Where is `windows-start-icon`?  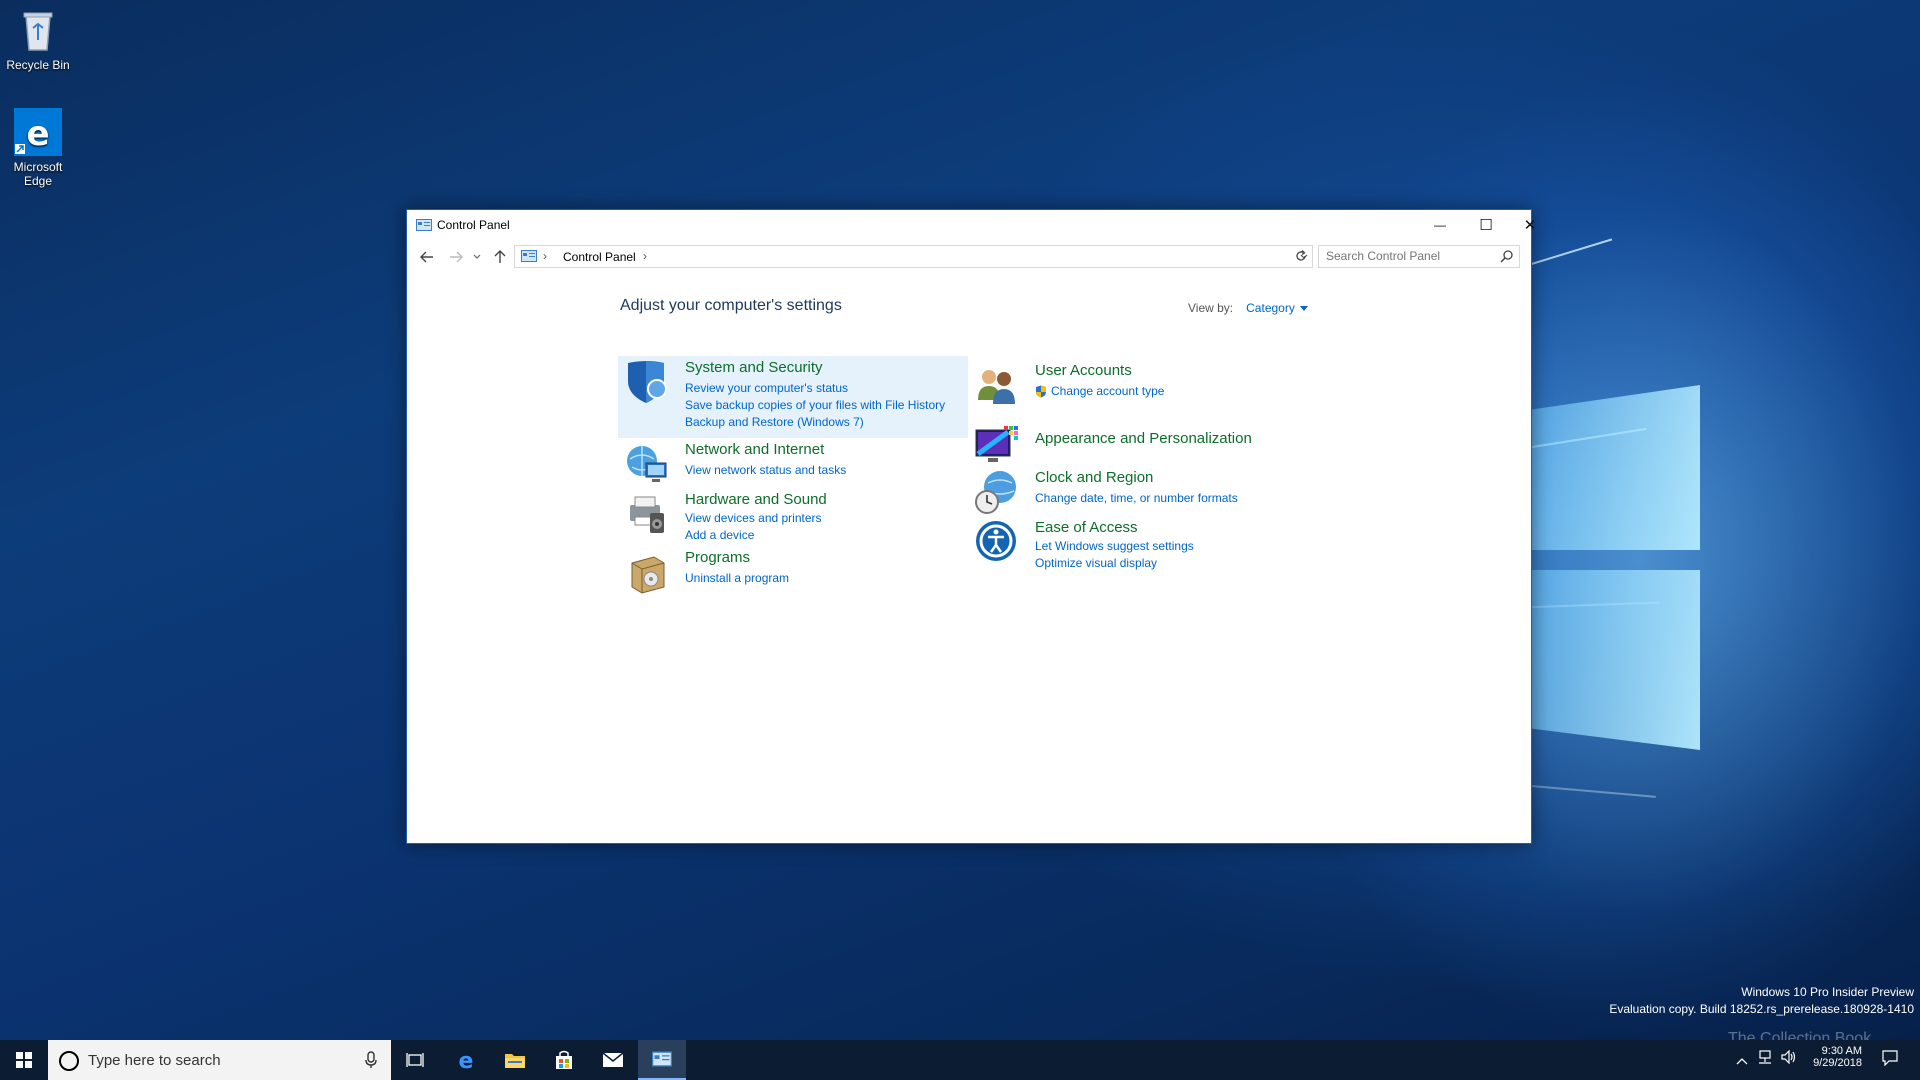
windows-start-icon is located at coordinates (24, 1060).